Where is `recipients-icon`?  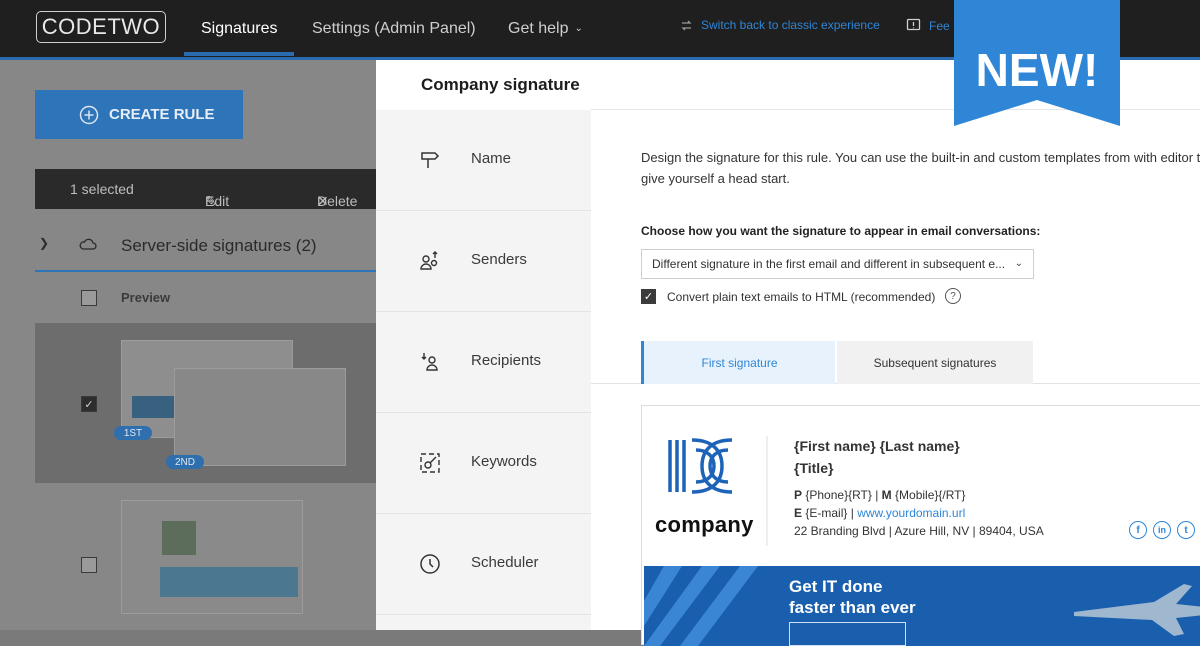
recipients-icon is located at coordinates (429, 362).